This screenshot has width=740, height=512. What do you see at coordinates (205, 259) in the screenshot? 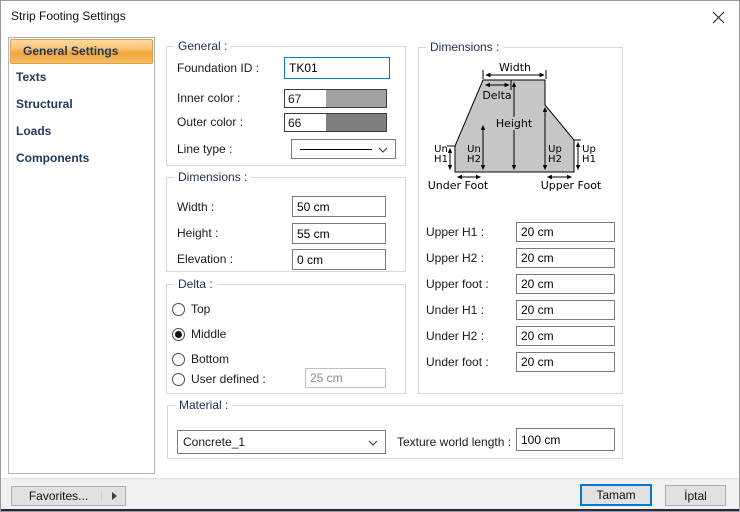
I see `elevation-label: Elevation :` at bounding box center [205, 259].